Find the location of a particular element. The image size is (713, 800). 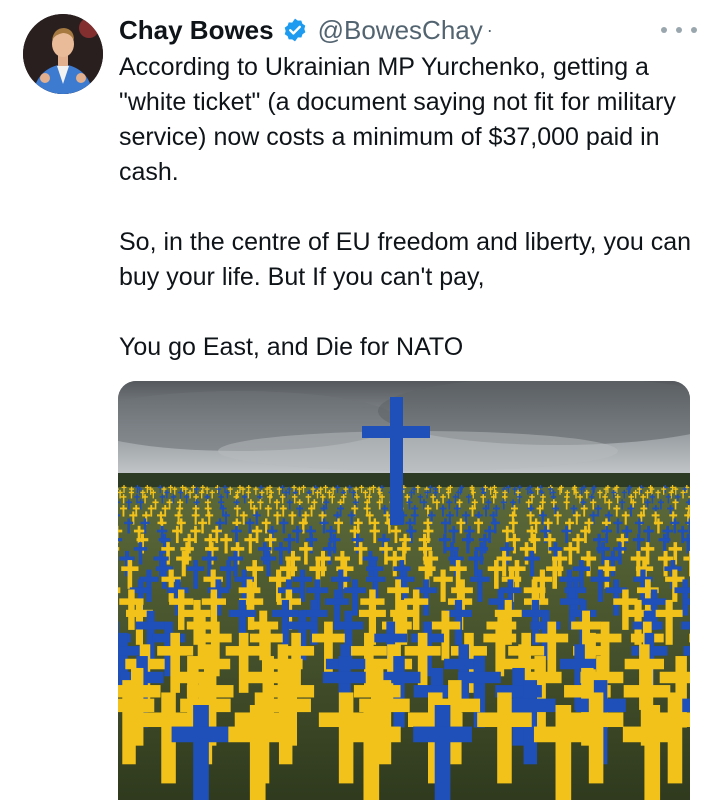

display-name: Chay Bowes is located at coordinates (196, 30).